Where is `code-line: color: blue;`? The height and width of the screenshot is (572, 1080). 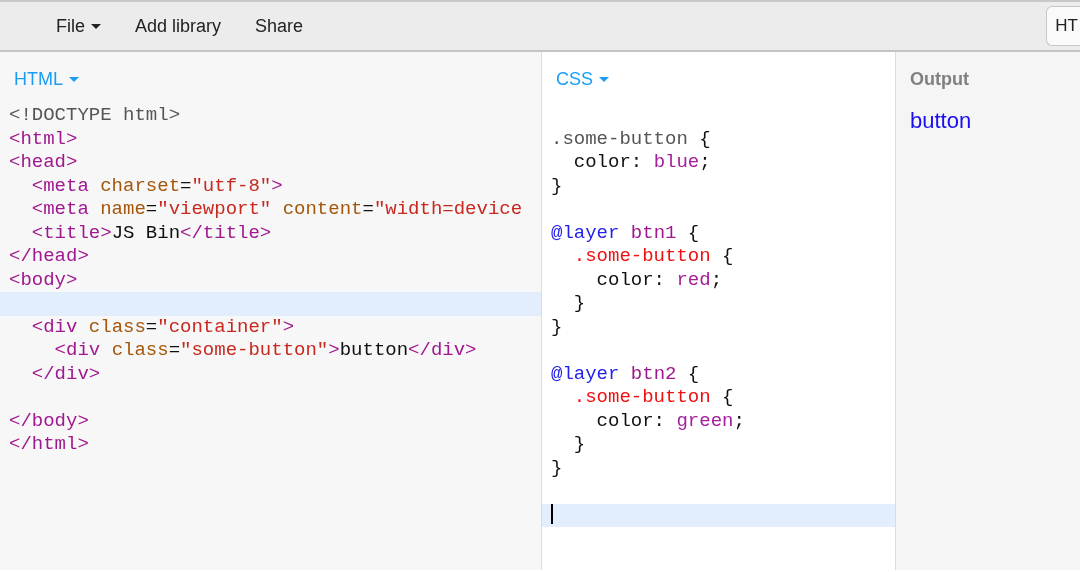 code-line: color: blue; is located at coordinates (642, 163).